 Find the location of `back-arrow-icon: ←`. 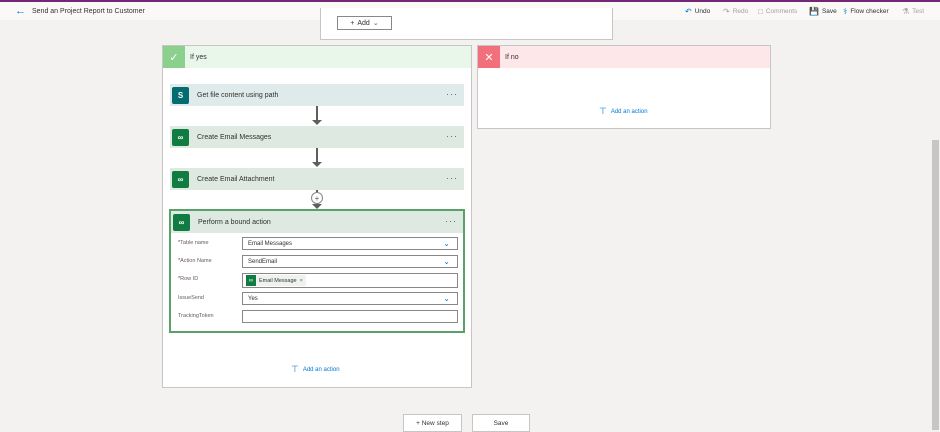

back-arrow-icon: ← is located at coordinates (20, 11).